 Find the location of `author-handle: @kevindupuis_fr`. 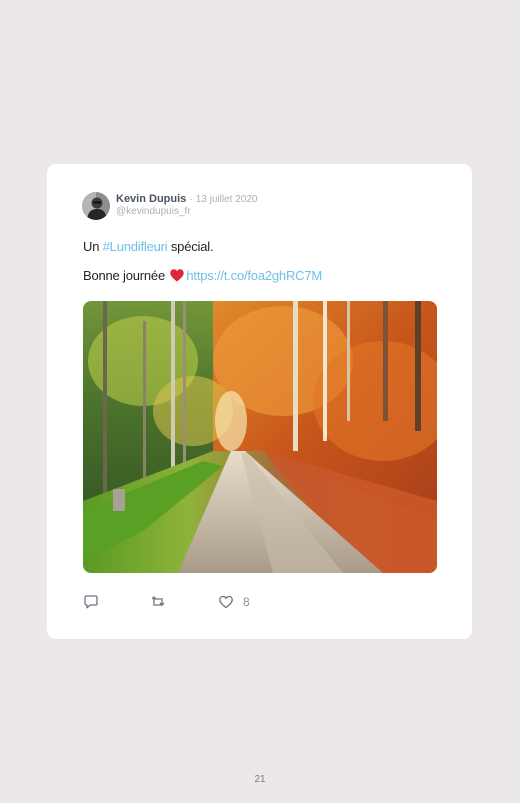

author-handle: @kevindupuis_fr is located at coordinates (186, 211).